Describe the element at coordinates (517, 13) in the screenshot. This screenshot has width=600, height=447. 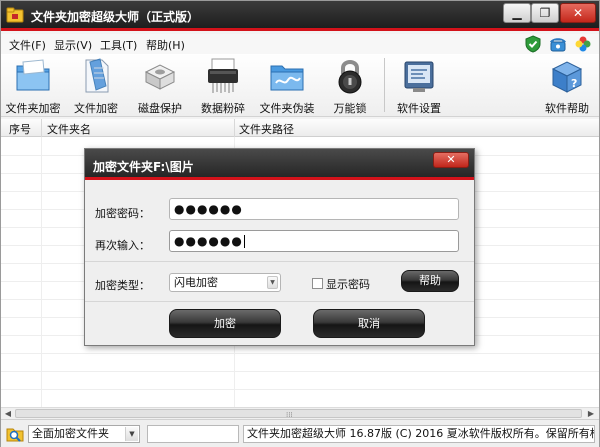
I see `minimize-button: ▁` at that location.